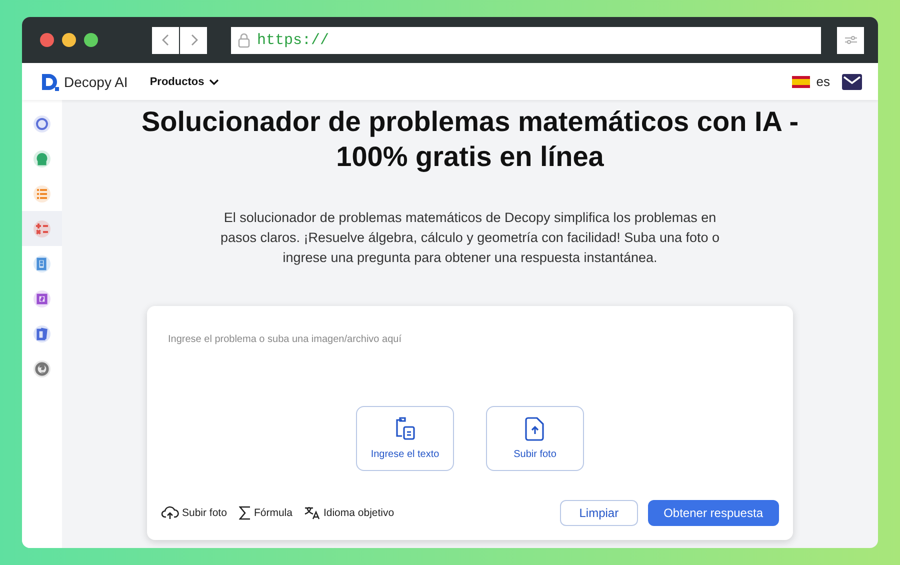 The height and width of the screenshot is (565, 900). I want to click on close-dot, so click(47, 40).